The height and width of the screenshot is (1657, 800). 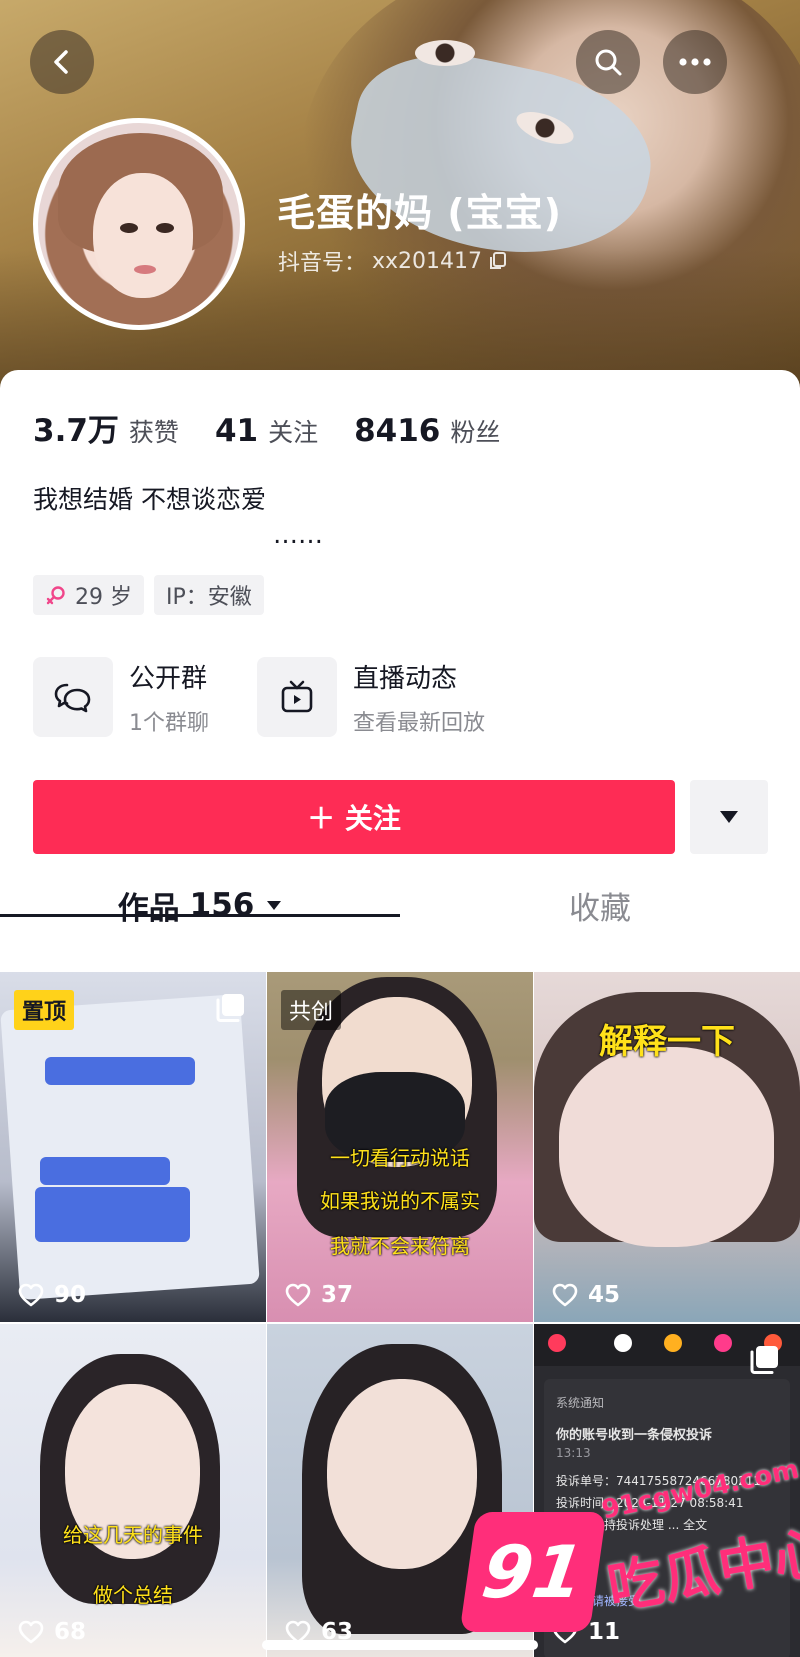 I want to click on live-updates-subtitle: 查看最新回放, so click(x=419, y=723).